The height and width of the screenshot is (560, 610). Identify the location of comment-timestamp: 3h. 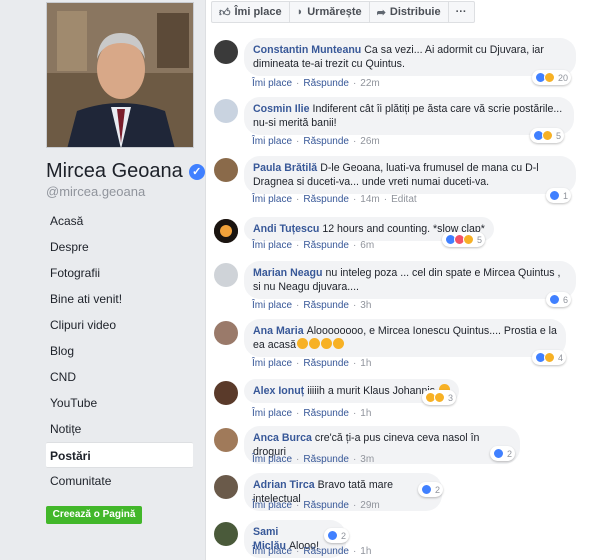
(365, 305).